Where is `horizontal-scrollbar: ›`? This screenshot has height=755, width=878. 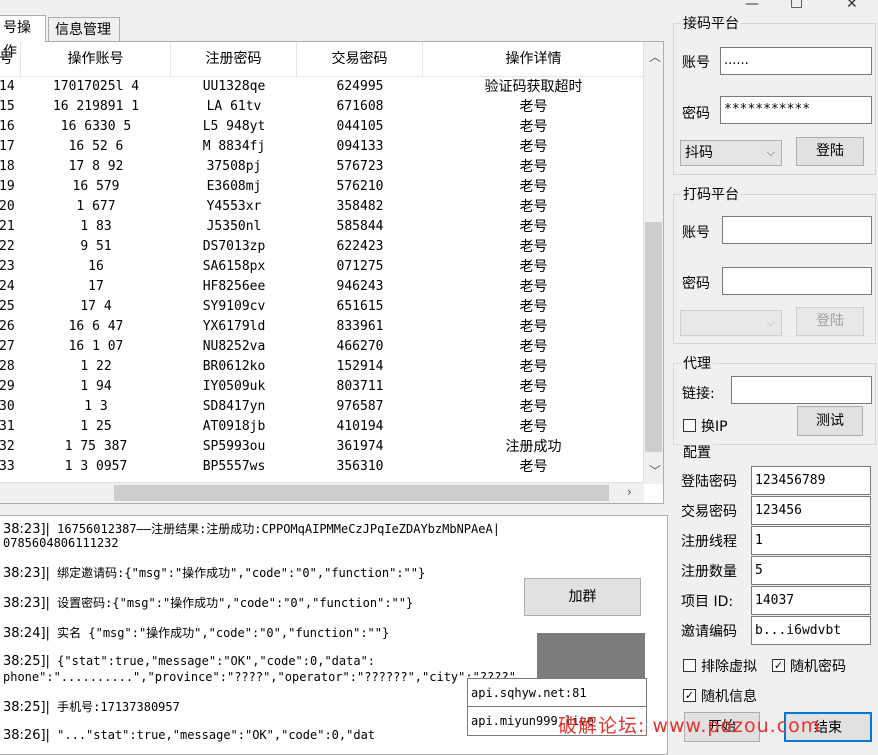 horizontal-scrollbar: › is located at coordinates (322, 492).